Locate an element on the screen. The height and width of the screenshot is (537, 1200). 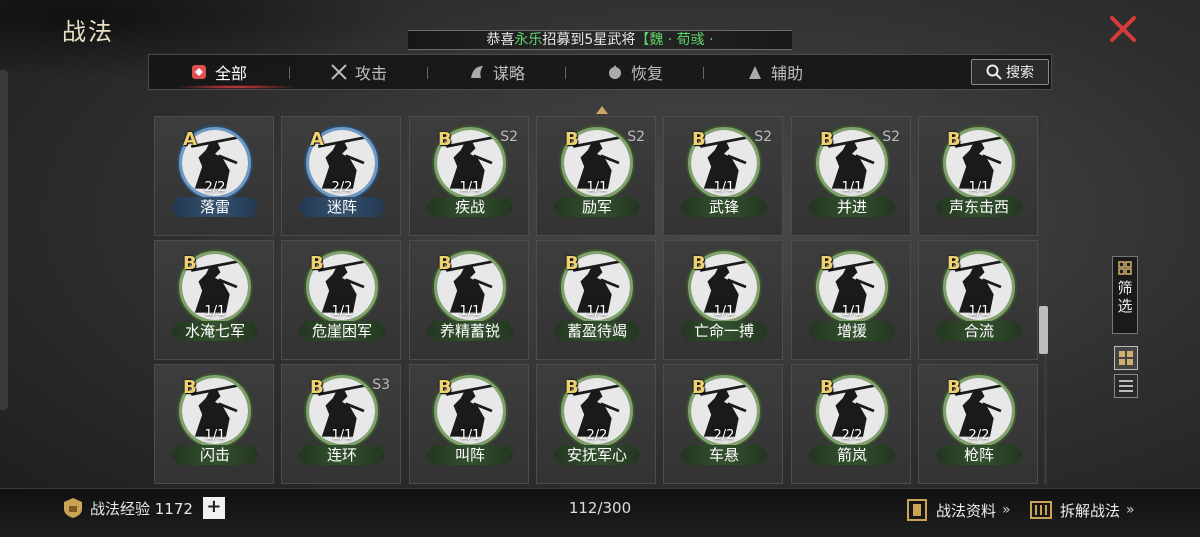
tactic-exp: 战法经验 1172 + is located at coordinates (143, 508).